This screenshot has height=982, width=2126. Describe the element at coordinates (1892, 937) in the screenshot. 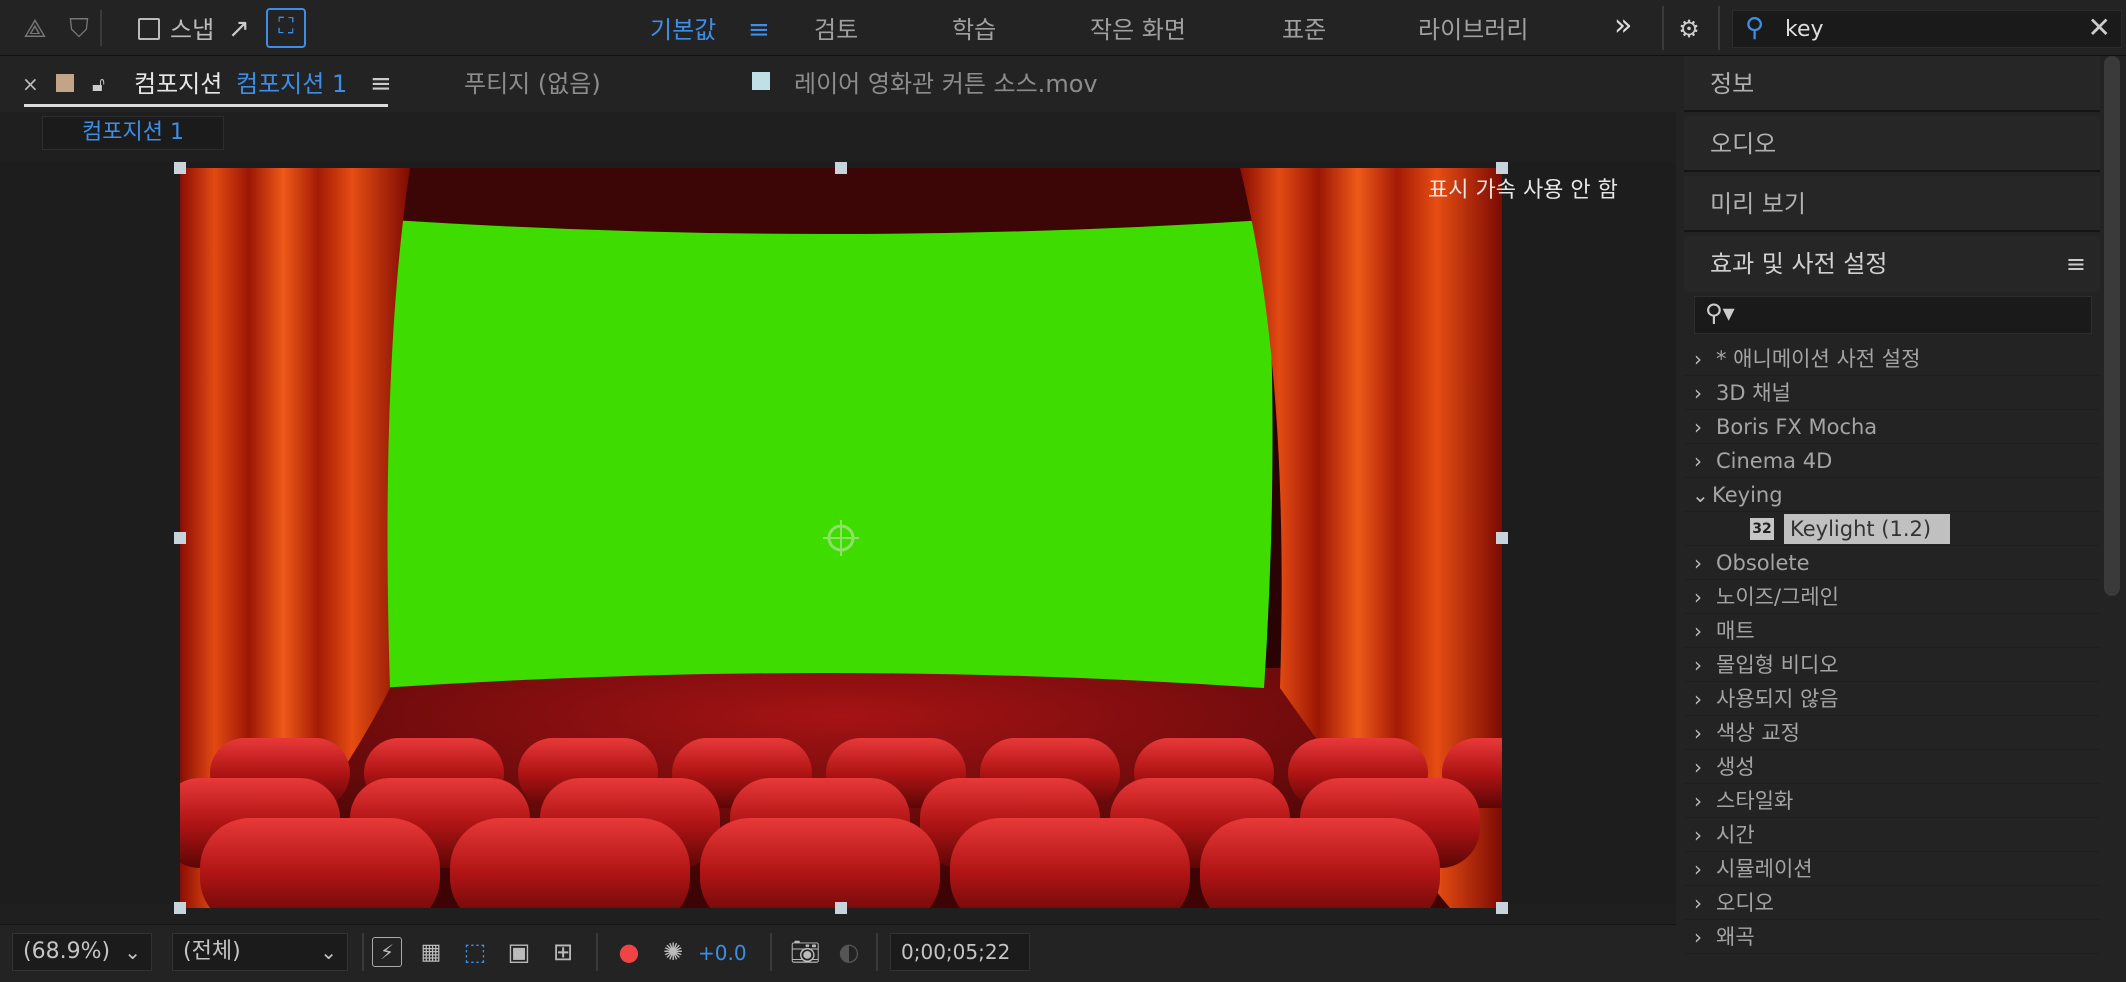

I see `tree-item: › 왜곡` at that location.